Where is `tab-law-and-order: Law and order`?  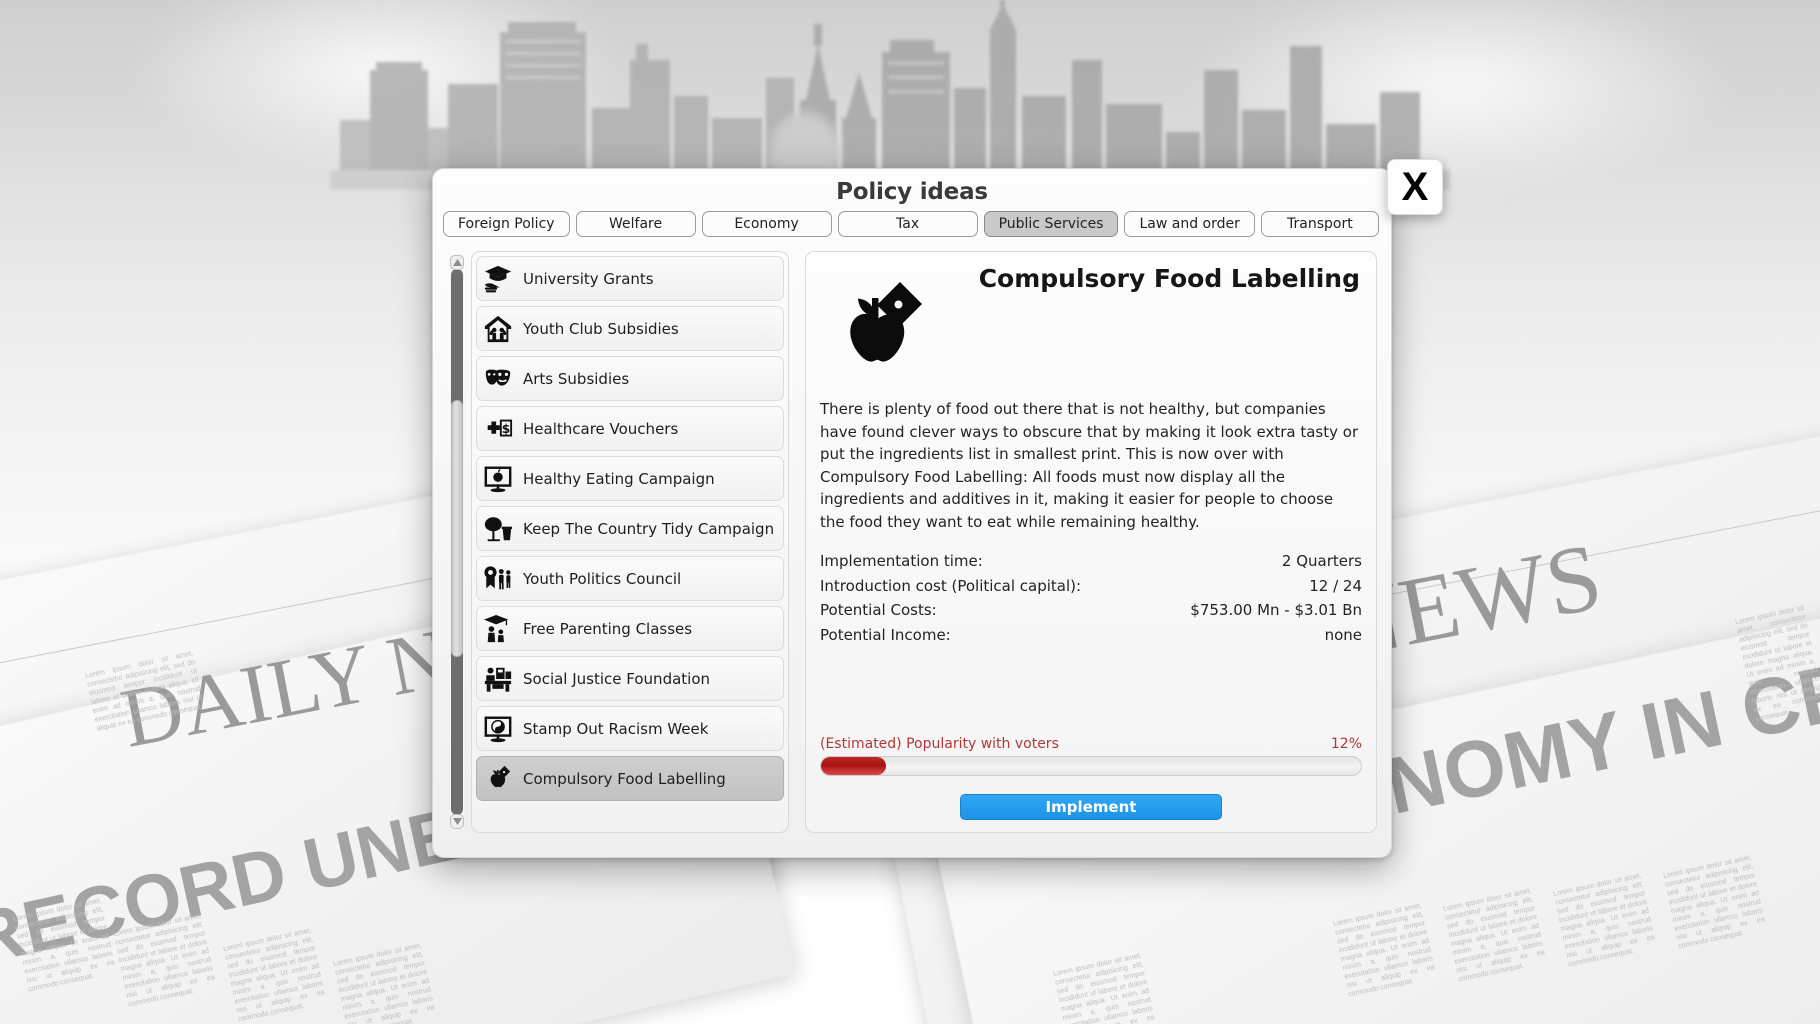
tab-law-and-order: Law and order is located at coordinates (1189, 224).